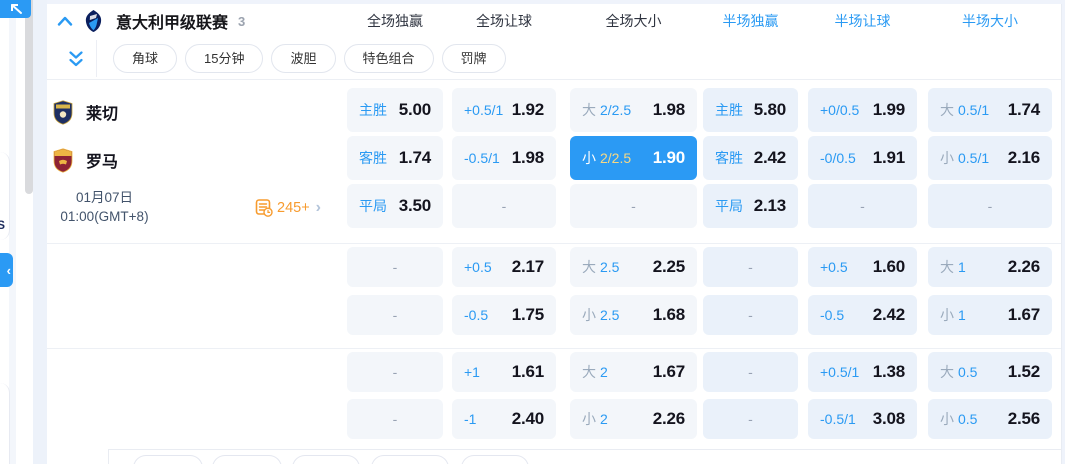 The height and width of the screenshot is (464, 1065). What do you see at coordinates (6, 270) in the screenshot?
I see `collapse-sidebar-button: ‹` at bounding box center [6, 270].